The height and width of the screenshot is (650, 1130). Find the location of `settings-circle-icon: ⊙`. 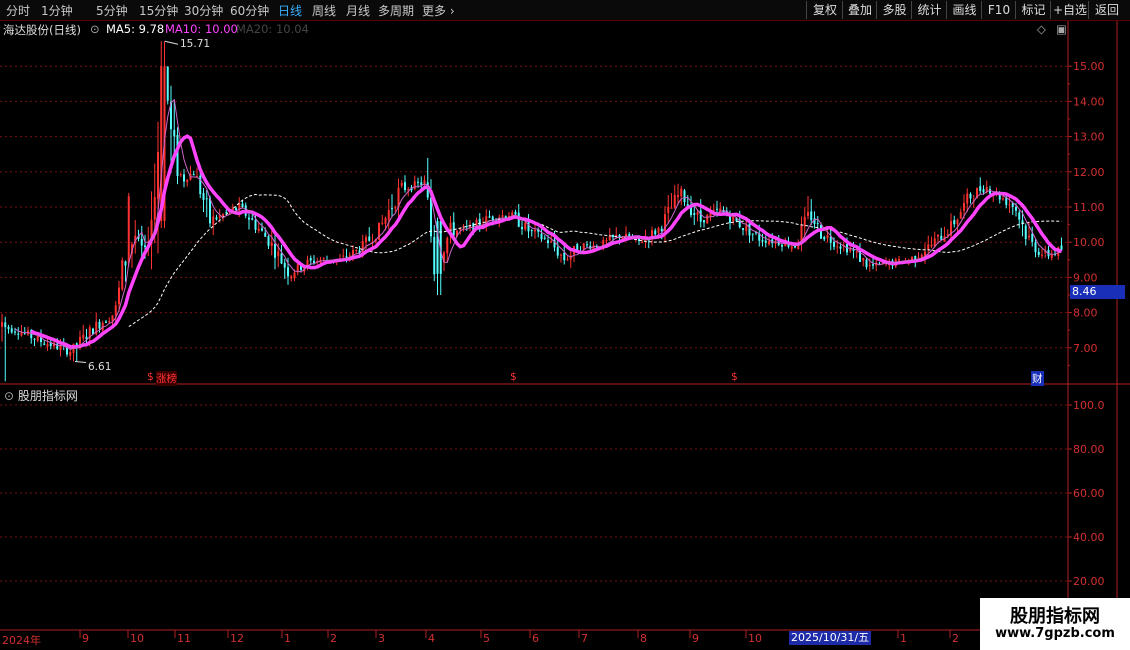

settings-circle-icon: ⊙ is located at coordinates (95, 29).